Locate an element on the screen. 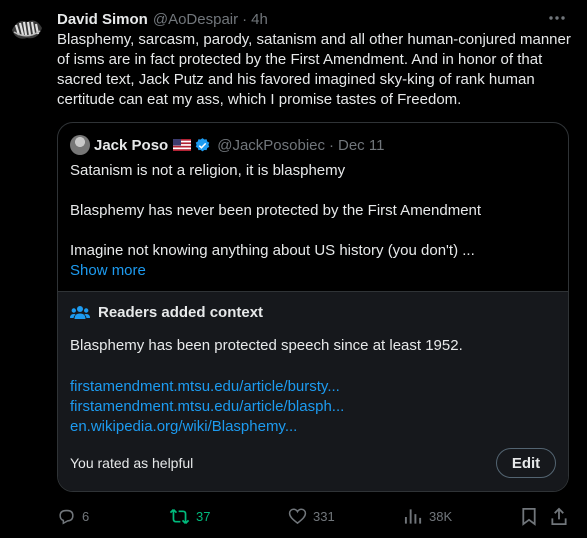 This screenshot has height=538, width=587. rated-status: You rated as helpful is located at coordinates (132, 463).